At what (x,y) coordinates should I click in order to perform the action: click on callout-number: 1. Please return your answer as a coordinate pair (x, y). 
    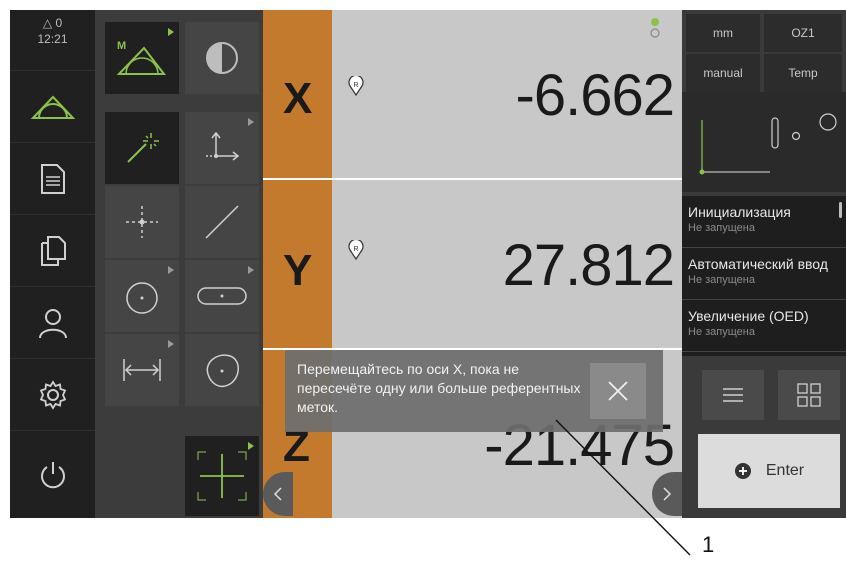
    Looking at the image, I should click on (708, 544).